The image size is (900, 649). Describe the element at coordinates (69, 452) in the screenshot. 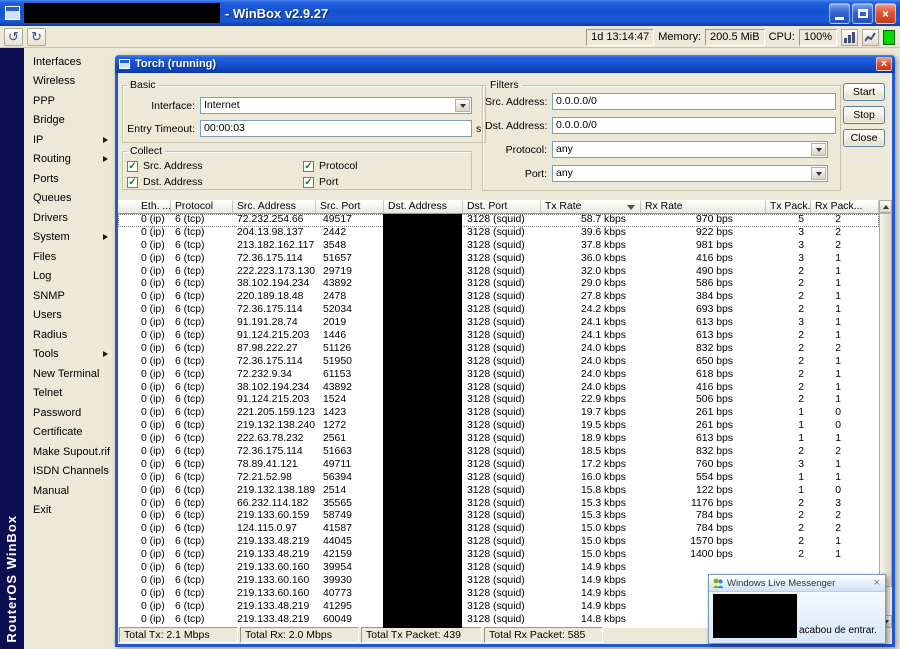

I see `sidebar-item-make-supout-rif: Make Supout.rif` at that location.